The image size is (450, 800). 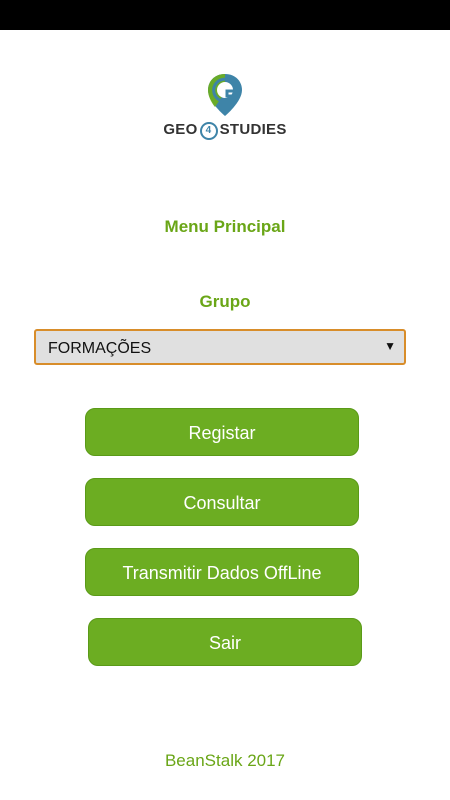 I want to click on logo-wordmark: GEO 4 STUDIES, so click(x=225, y=130).